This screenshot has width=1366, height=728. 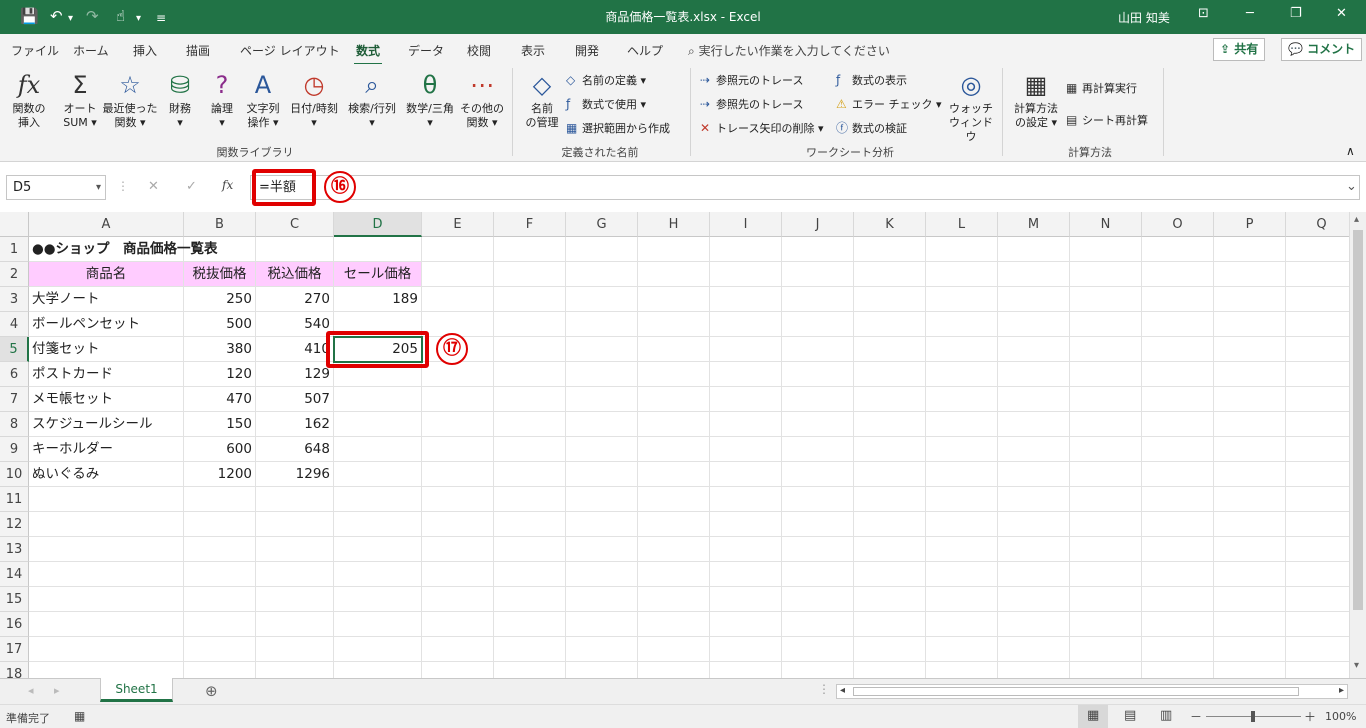 What do you see at coordinates (889, 104) in the screenshot?
I see `error-checking-button: ⚠ エラー チェック ▾` at bounding box center [889, 104].